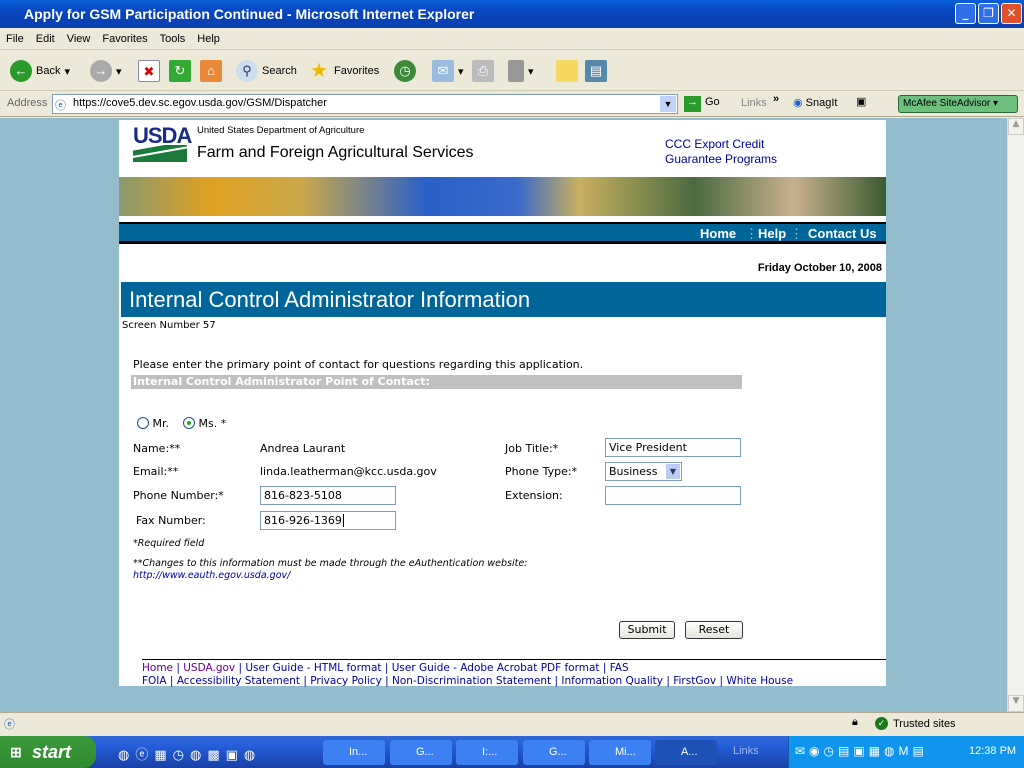  What do you see at coordinates (15, 36) in the screenshot?
I see `menu-file: File` at bounding box center [15, 36].